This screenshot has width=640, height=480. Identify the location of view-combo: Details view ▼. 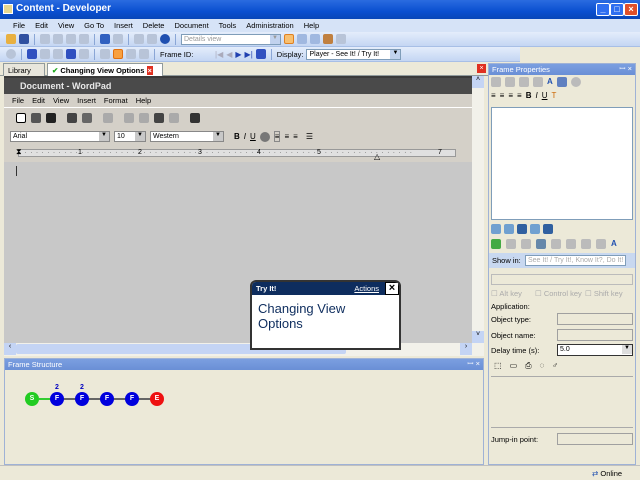
(231, 39).